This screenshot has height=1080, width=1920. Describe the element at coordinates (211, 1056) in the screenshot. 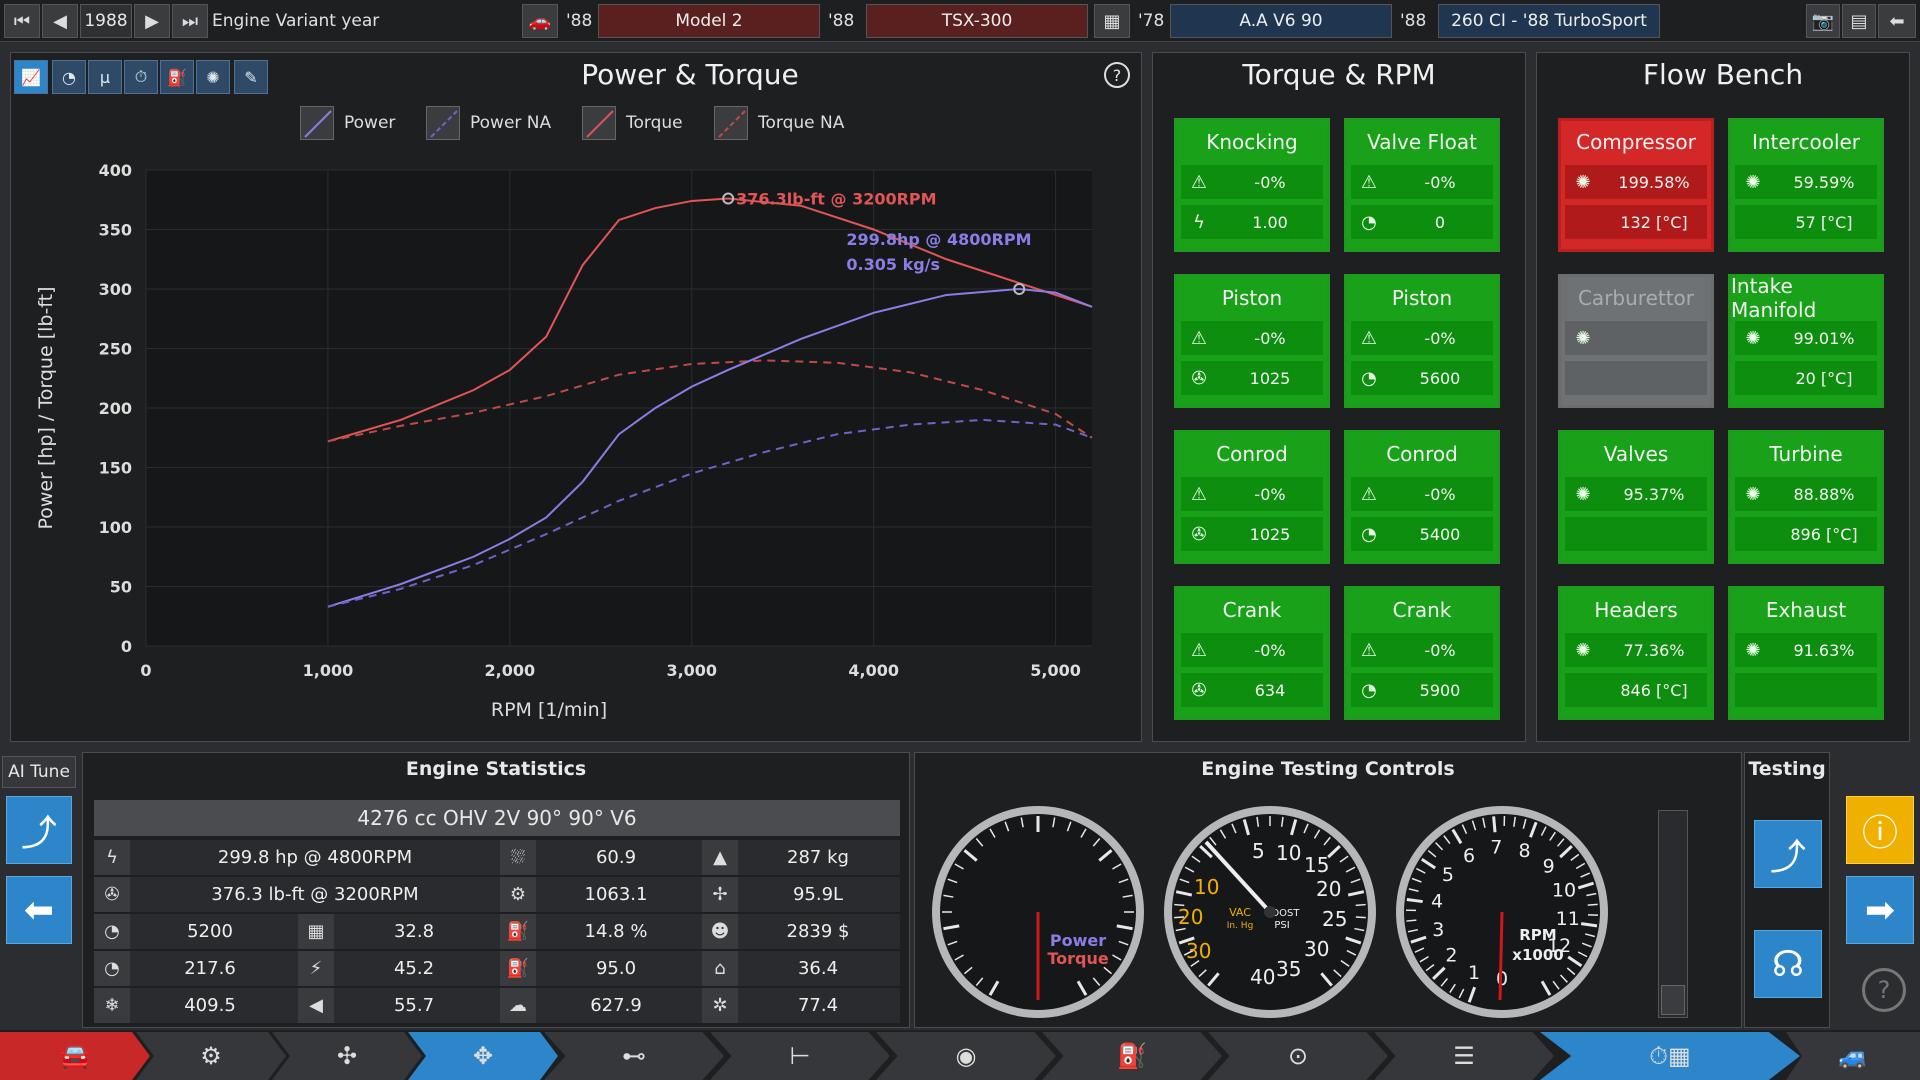

I see `tab-family-icon: ⚙` at that location.